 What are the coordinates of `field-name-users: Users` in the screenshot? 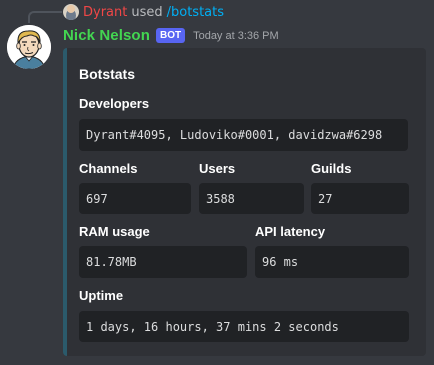 It's located at (217, 168).